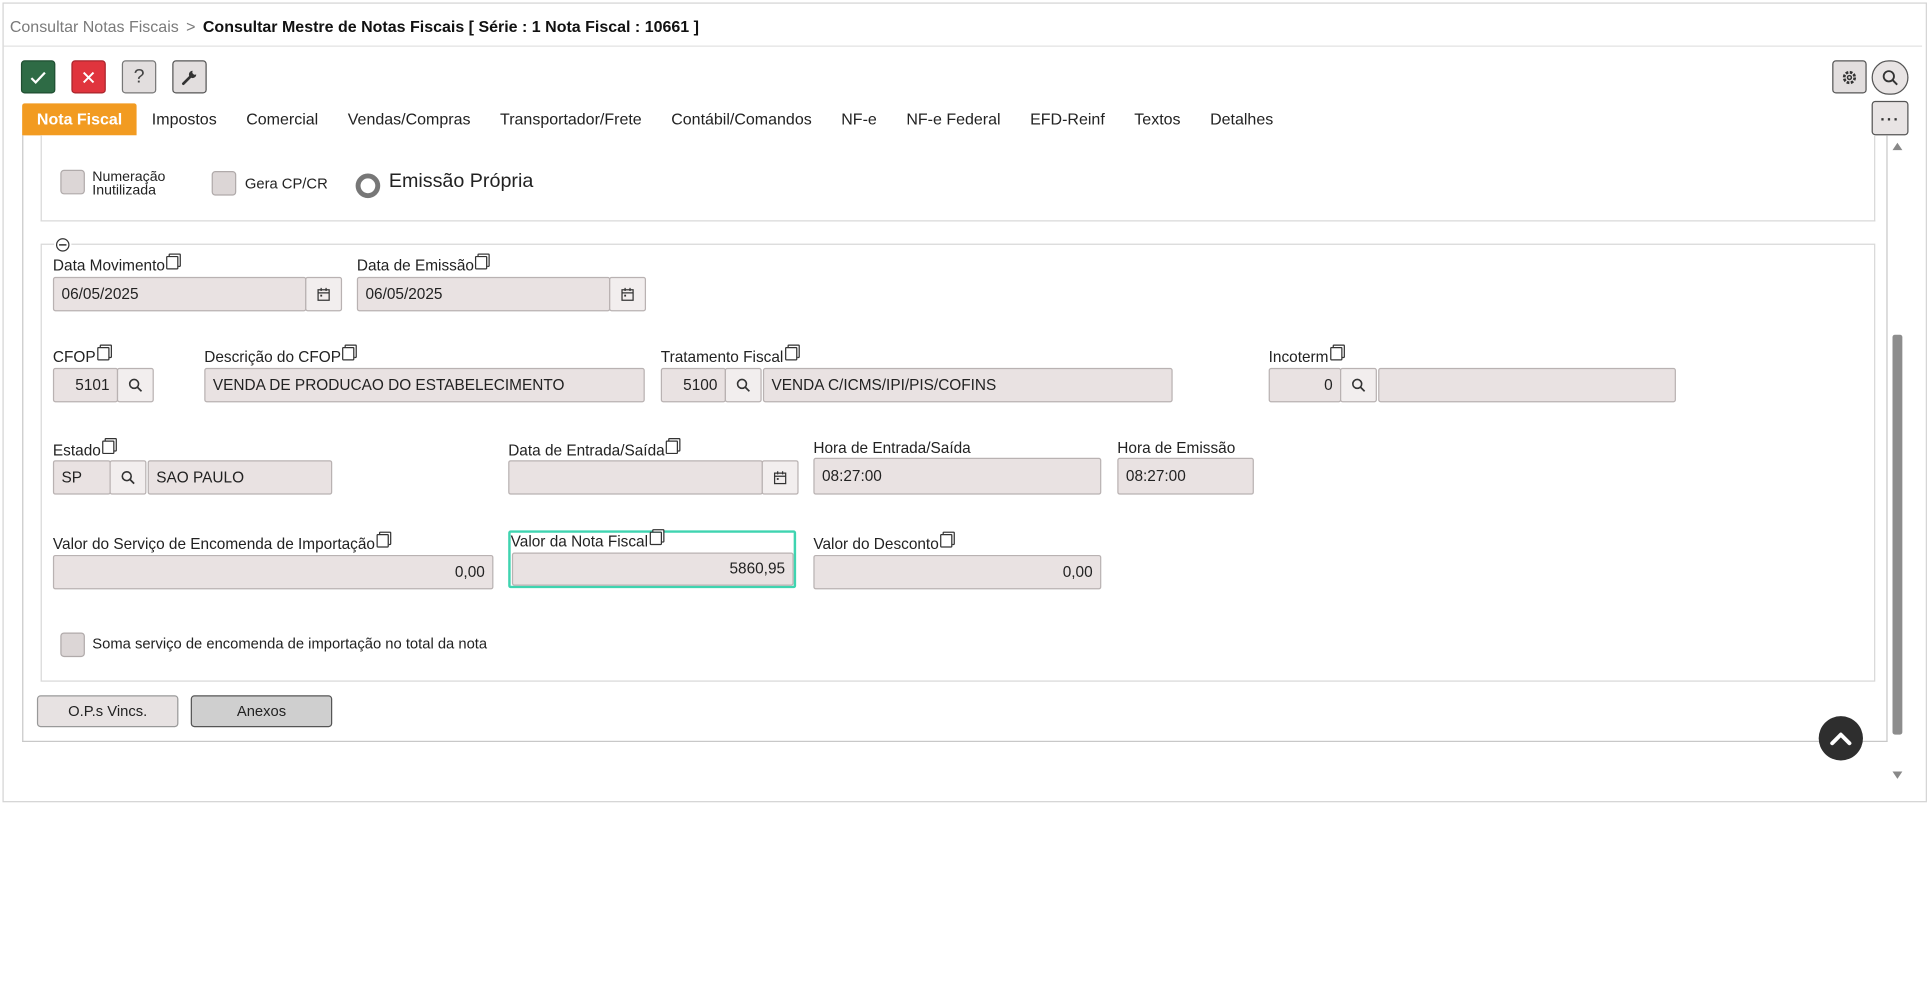  Describe the element at coordinates (586, 540) in the screenshot. I see `valor-nota-fiscal-label: Valor da Nota Fiscal` at that location.